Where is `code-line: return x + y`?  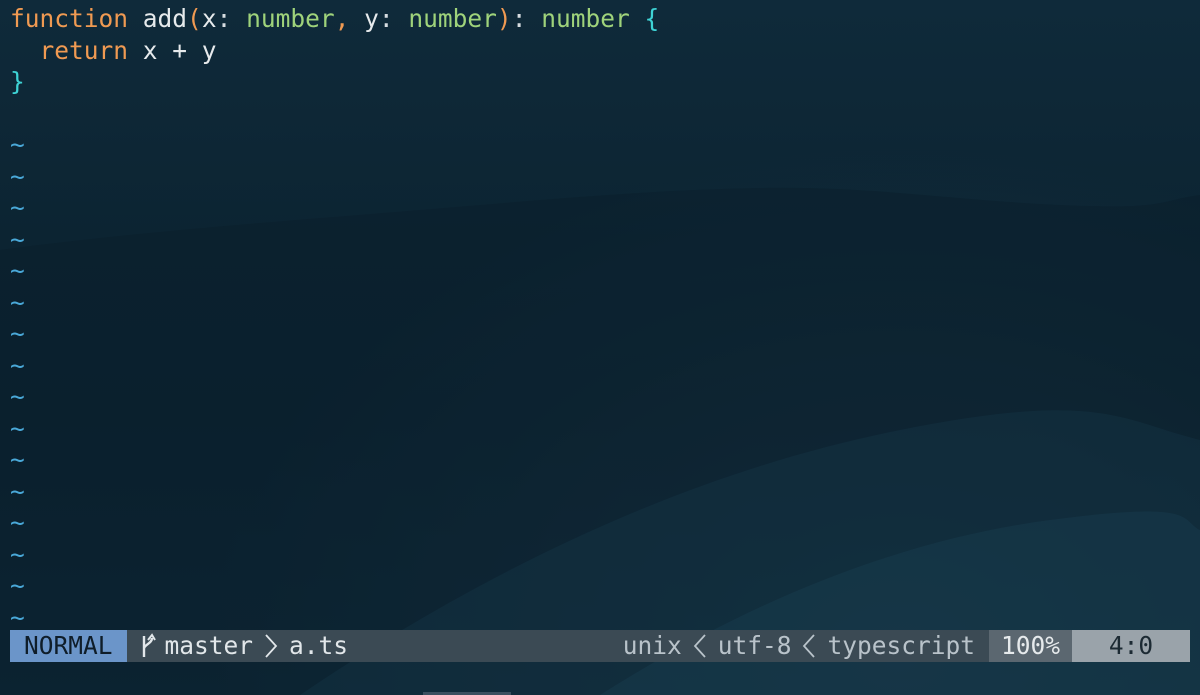 code-line: return x + y is located at coordinates (600, 51).